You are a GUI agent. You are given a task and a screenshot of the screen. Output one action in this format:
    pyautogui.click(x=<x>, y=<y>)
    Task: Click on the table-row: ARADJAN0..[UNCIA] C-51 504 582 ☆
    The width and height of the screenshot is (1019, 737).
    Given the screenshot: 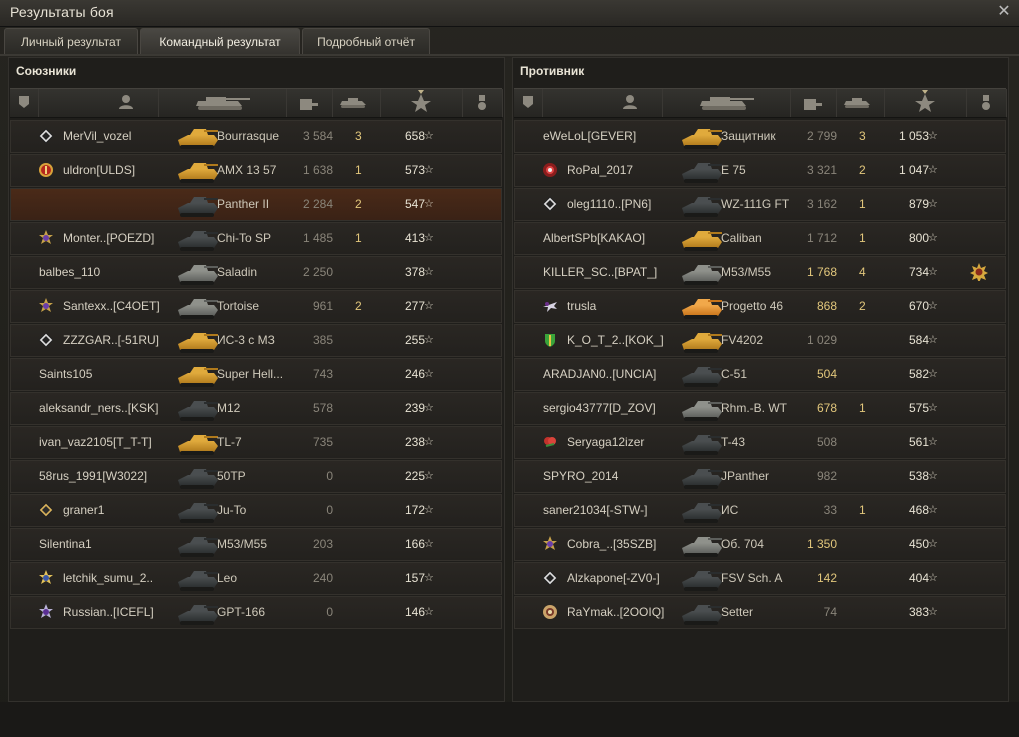 What is the action you would take?
    pyautogui.click(x=760, y=374)
    